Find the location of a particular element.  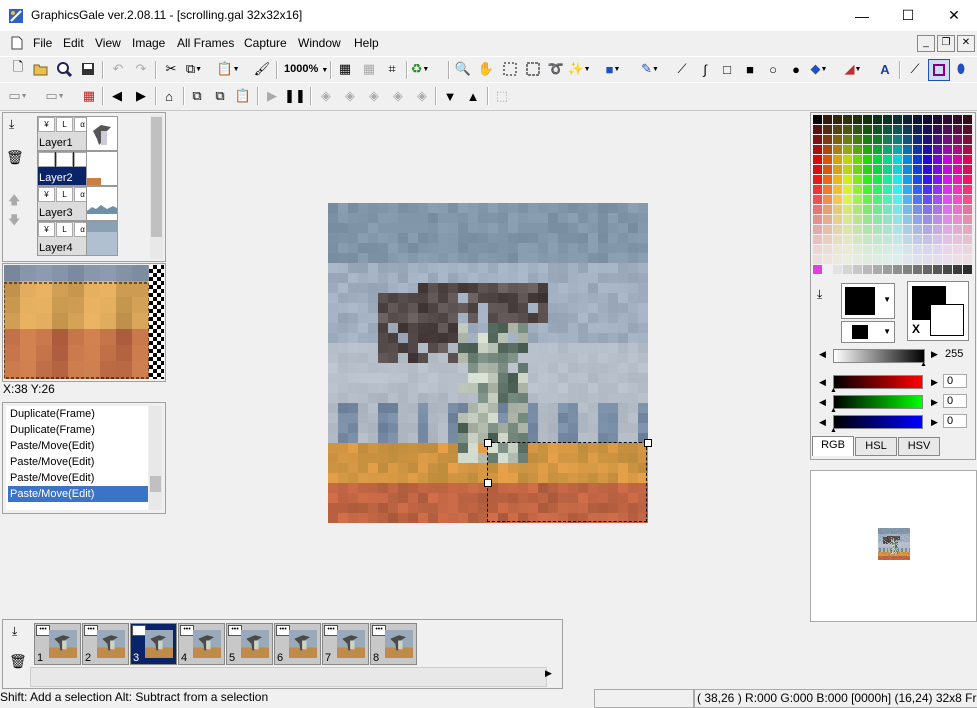

frame-item-3: ••• 3 is located at coordinates (153, 644).